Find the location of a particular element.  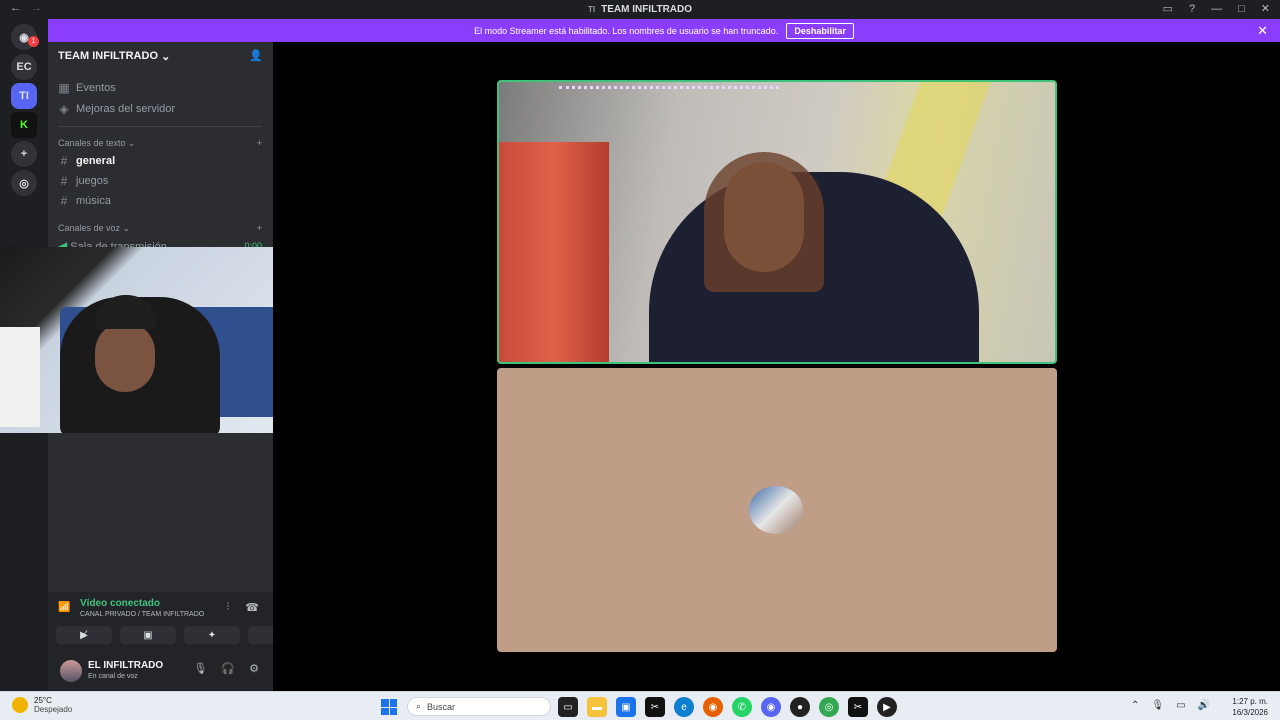

capcut-icon: ✂ is located at coordinates (655, 707).